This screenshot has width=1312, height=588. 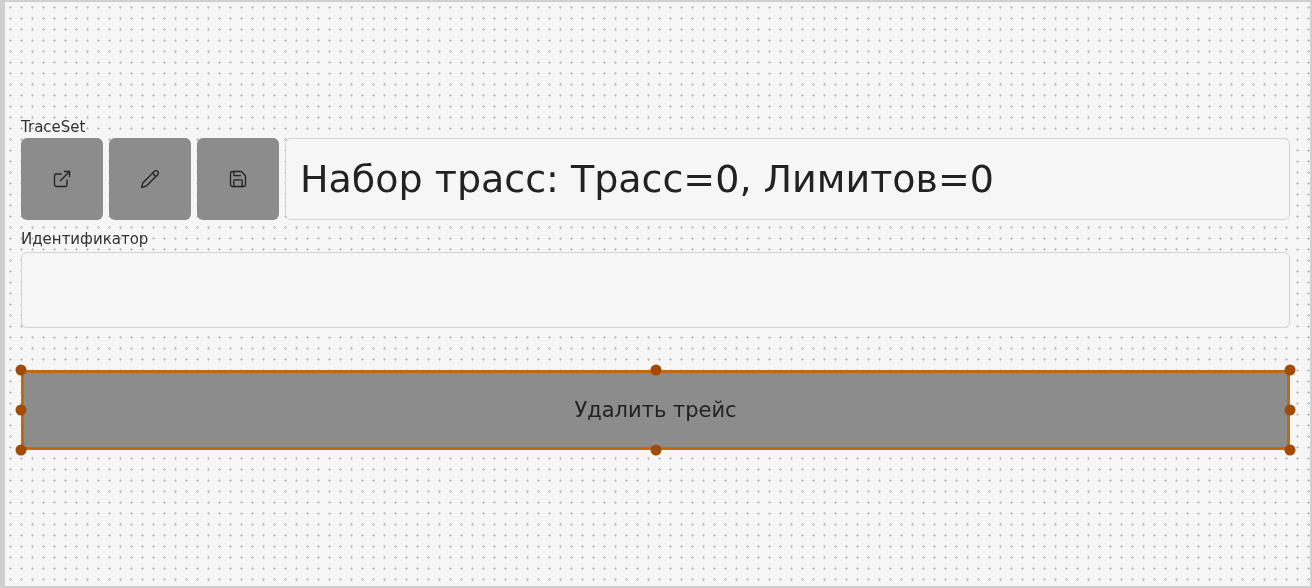 What do you see at coordinates (787, 179) in the screenshot?
I see `traceset-field: Набор трасс: Трасс=0, Лимитов=0` at bounding box center [787, 179].